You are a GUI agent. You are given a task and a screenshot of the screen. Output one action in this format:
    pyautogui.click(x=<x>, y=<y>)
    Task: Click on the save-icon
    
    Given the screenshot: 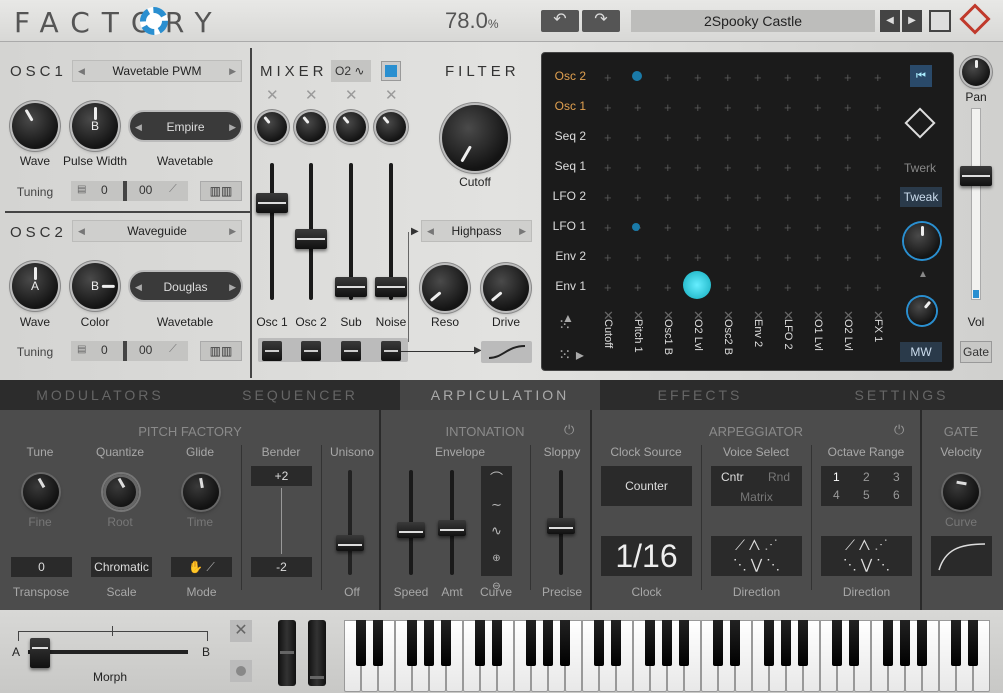 What is the action you would take?
    pyautogui.click(x=940, y=21)
    